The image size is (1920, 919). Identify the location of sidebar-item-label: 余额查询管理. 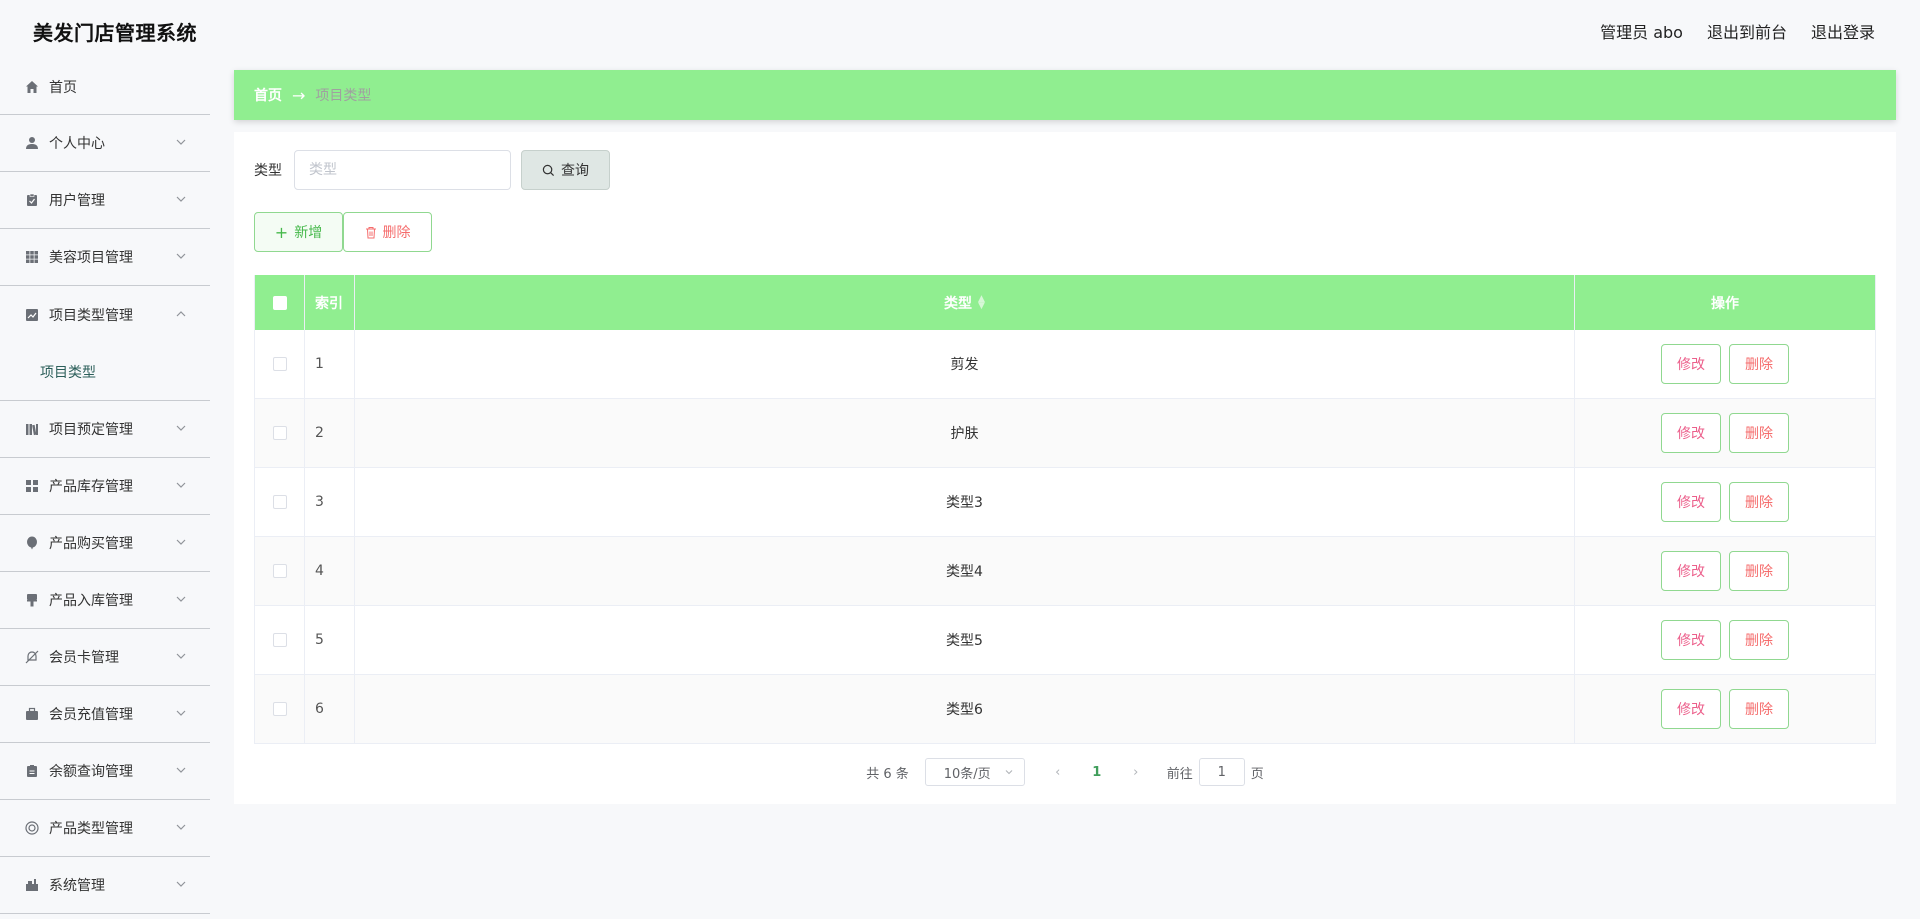
(91, 772).